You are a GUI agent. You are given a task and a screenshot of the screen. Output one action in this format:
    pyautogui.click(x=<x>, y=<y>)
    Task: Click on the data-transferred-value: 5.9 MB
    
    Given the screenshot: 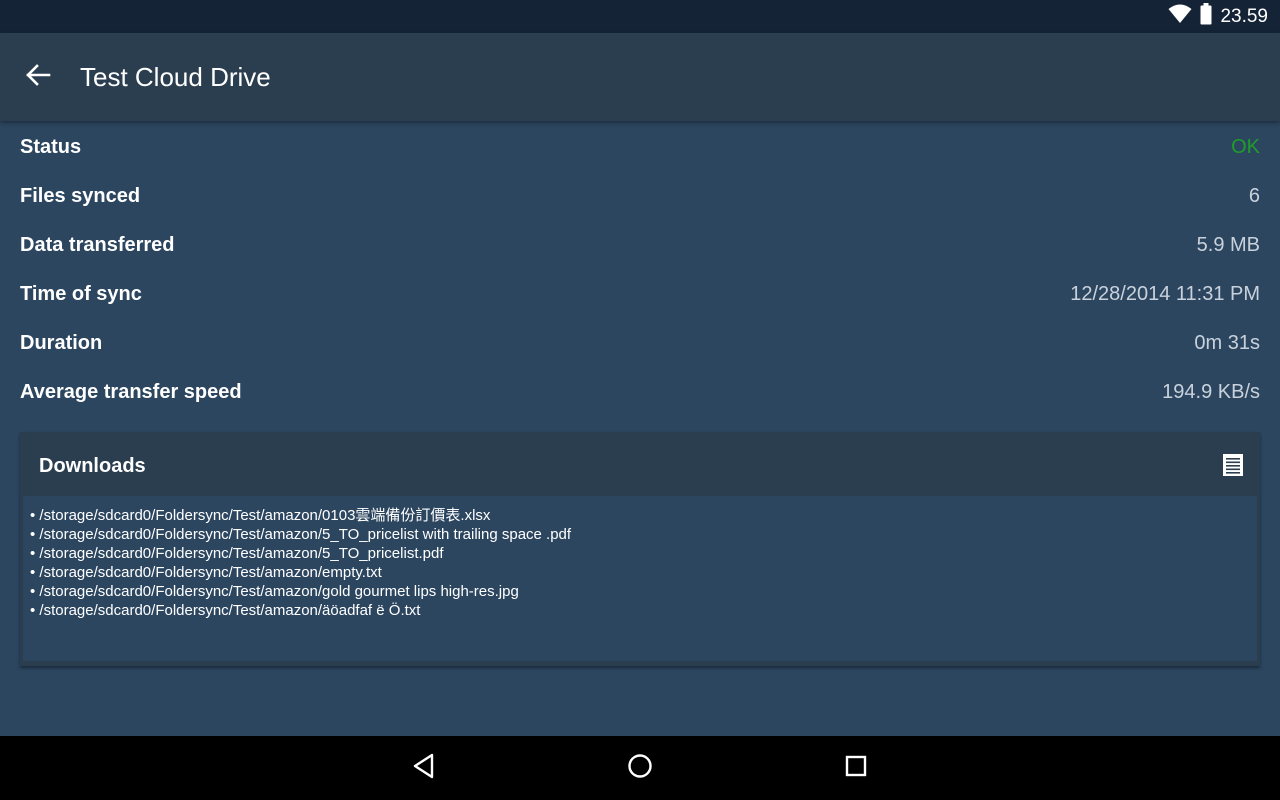 What is the action you would take?
    pyautogui.click(x=1228, y=245)
    